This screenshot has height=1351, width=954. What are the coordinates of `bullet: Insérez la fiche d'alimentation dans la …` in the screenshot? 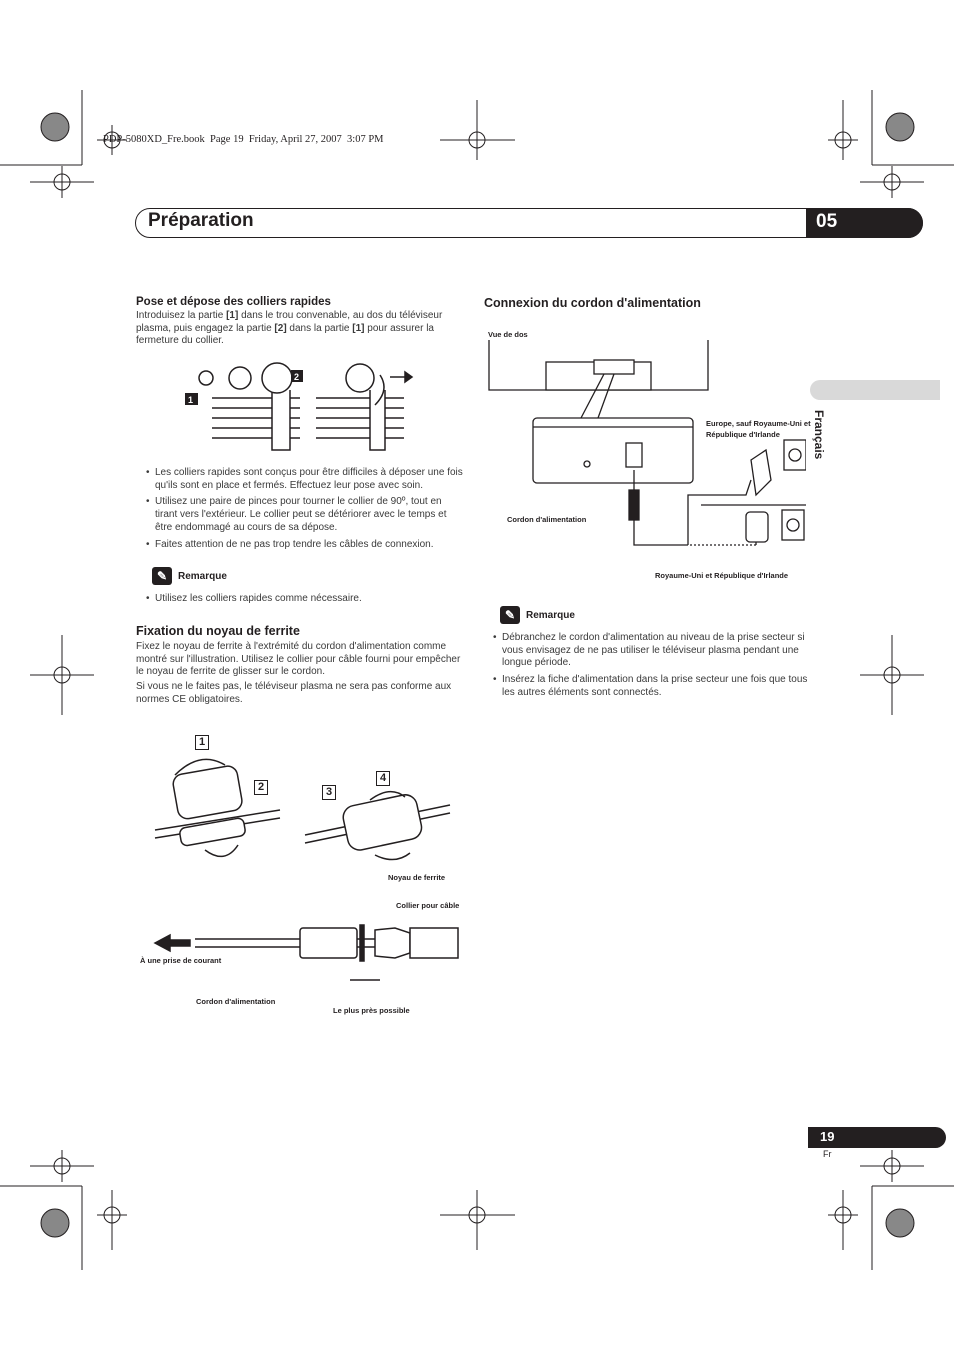 It's located at (651, 686).